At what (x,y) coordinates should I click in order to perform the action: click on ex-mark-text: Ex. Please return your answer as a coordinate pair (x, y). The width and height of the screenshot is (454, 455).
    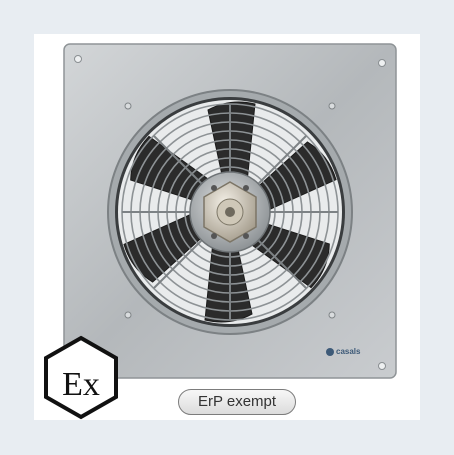
    Looking at the image, I should click on (81, 384).